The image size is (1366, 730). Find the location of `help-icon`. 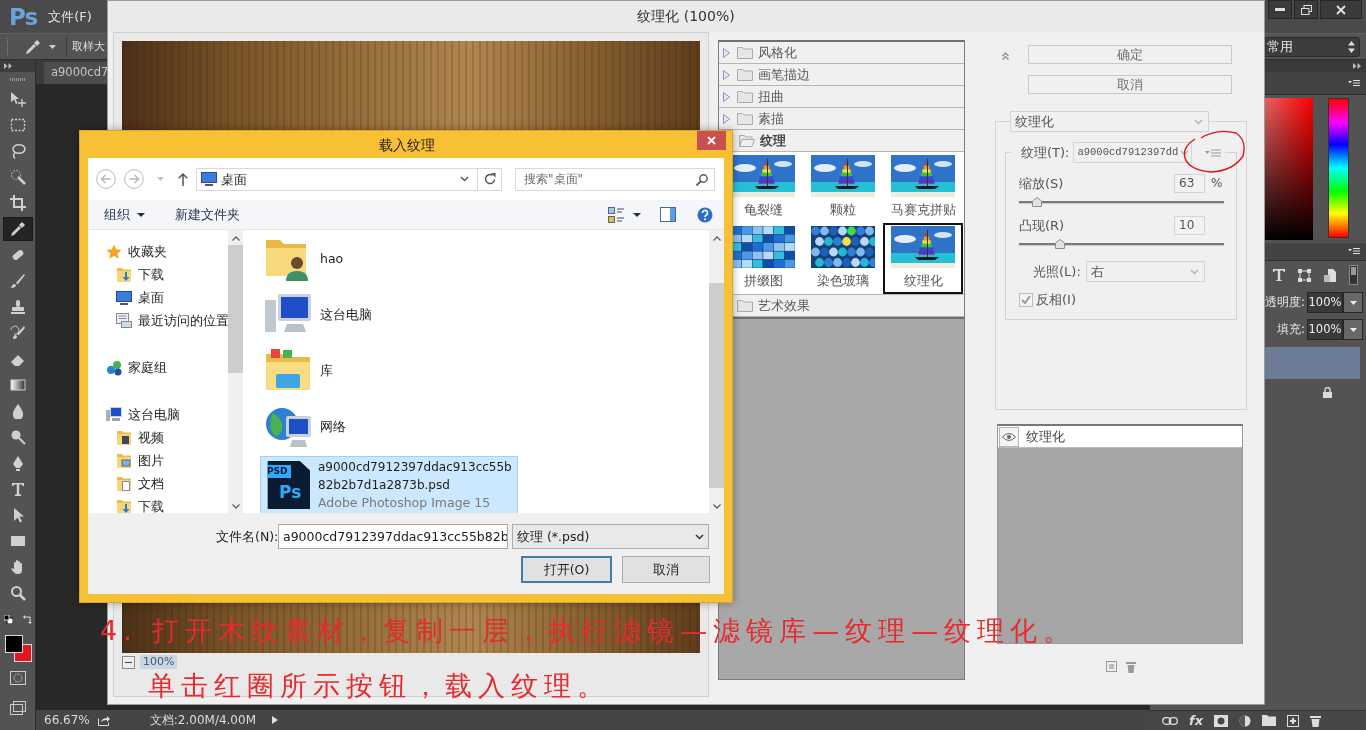

help-icon is located at coordinates (705, 214).